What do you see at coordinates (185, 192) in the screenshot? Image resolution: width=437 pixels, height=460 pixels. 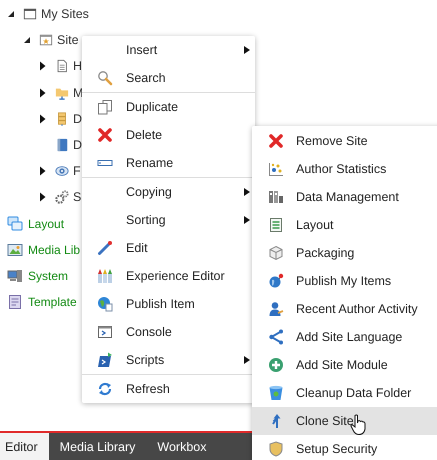 I see `menu-item: Copying` at bounding box center [185, 192].